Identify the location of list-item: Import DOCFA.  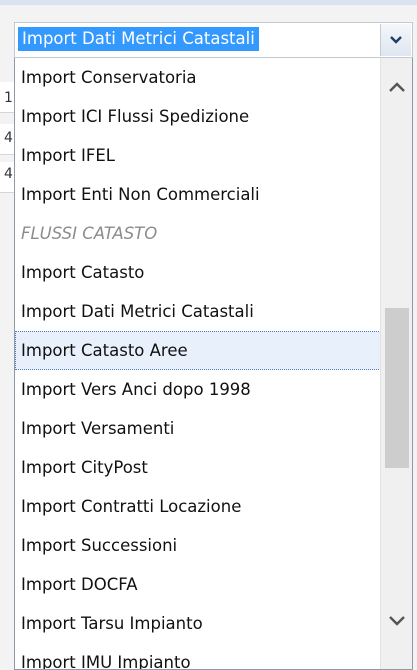
(198, 584).